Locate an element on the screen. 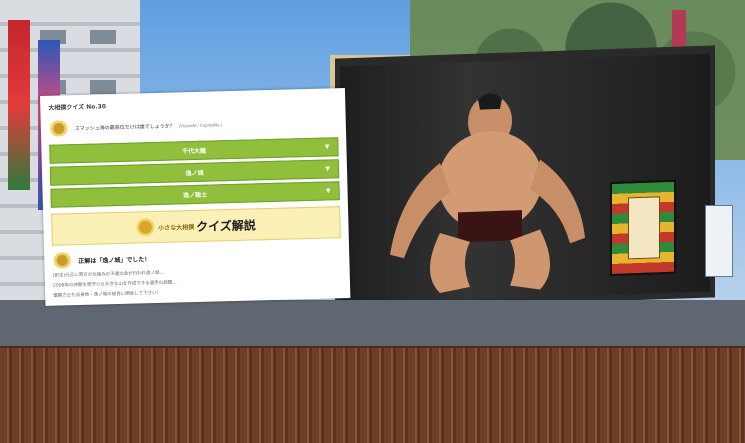 The width and height of the screenshot is (745, 443). answer-option-3: 逸ノ聡士 ▼ is located at coordinates (195, 194).